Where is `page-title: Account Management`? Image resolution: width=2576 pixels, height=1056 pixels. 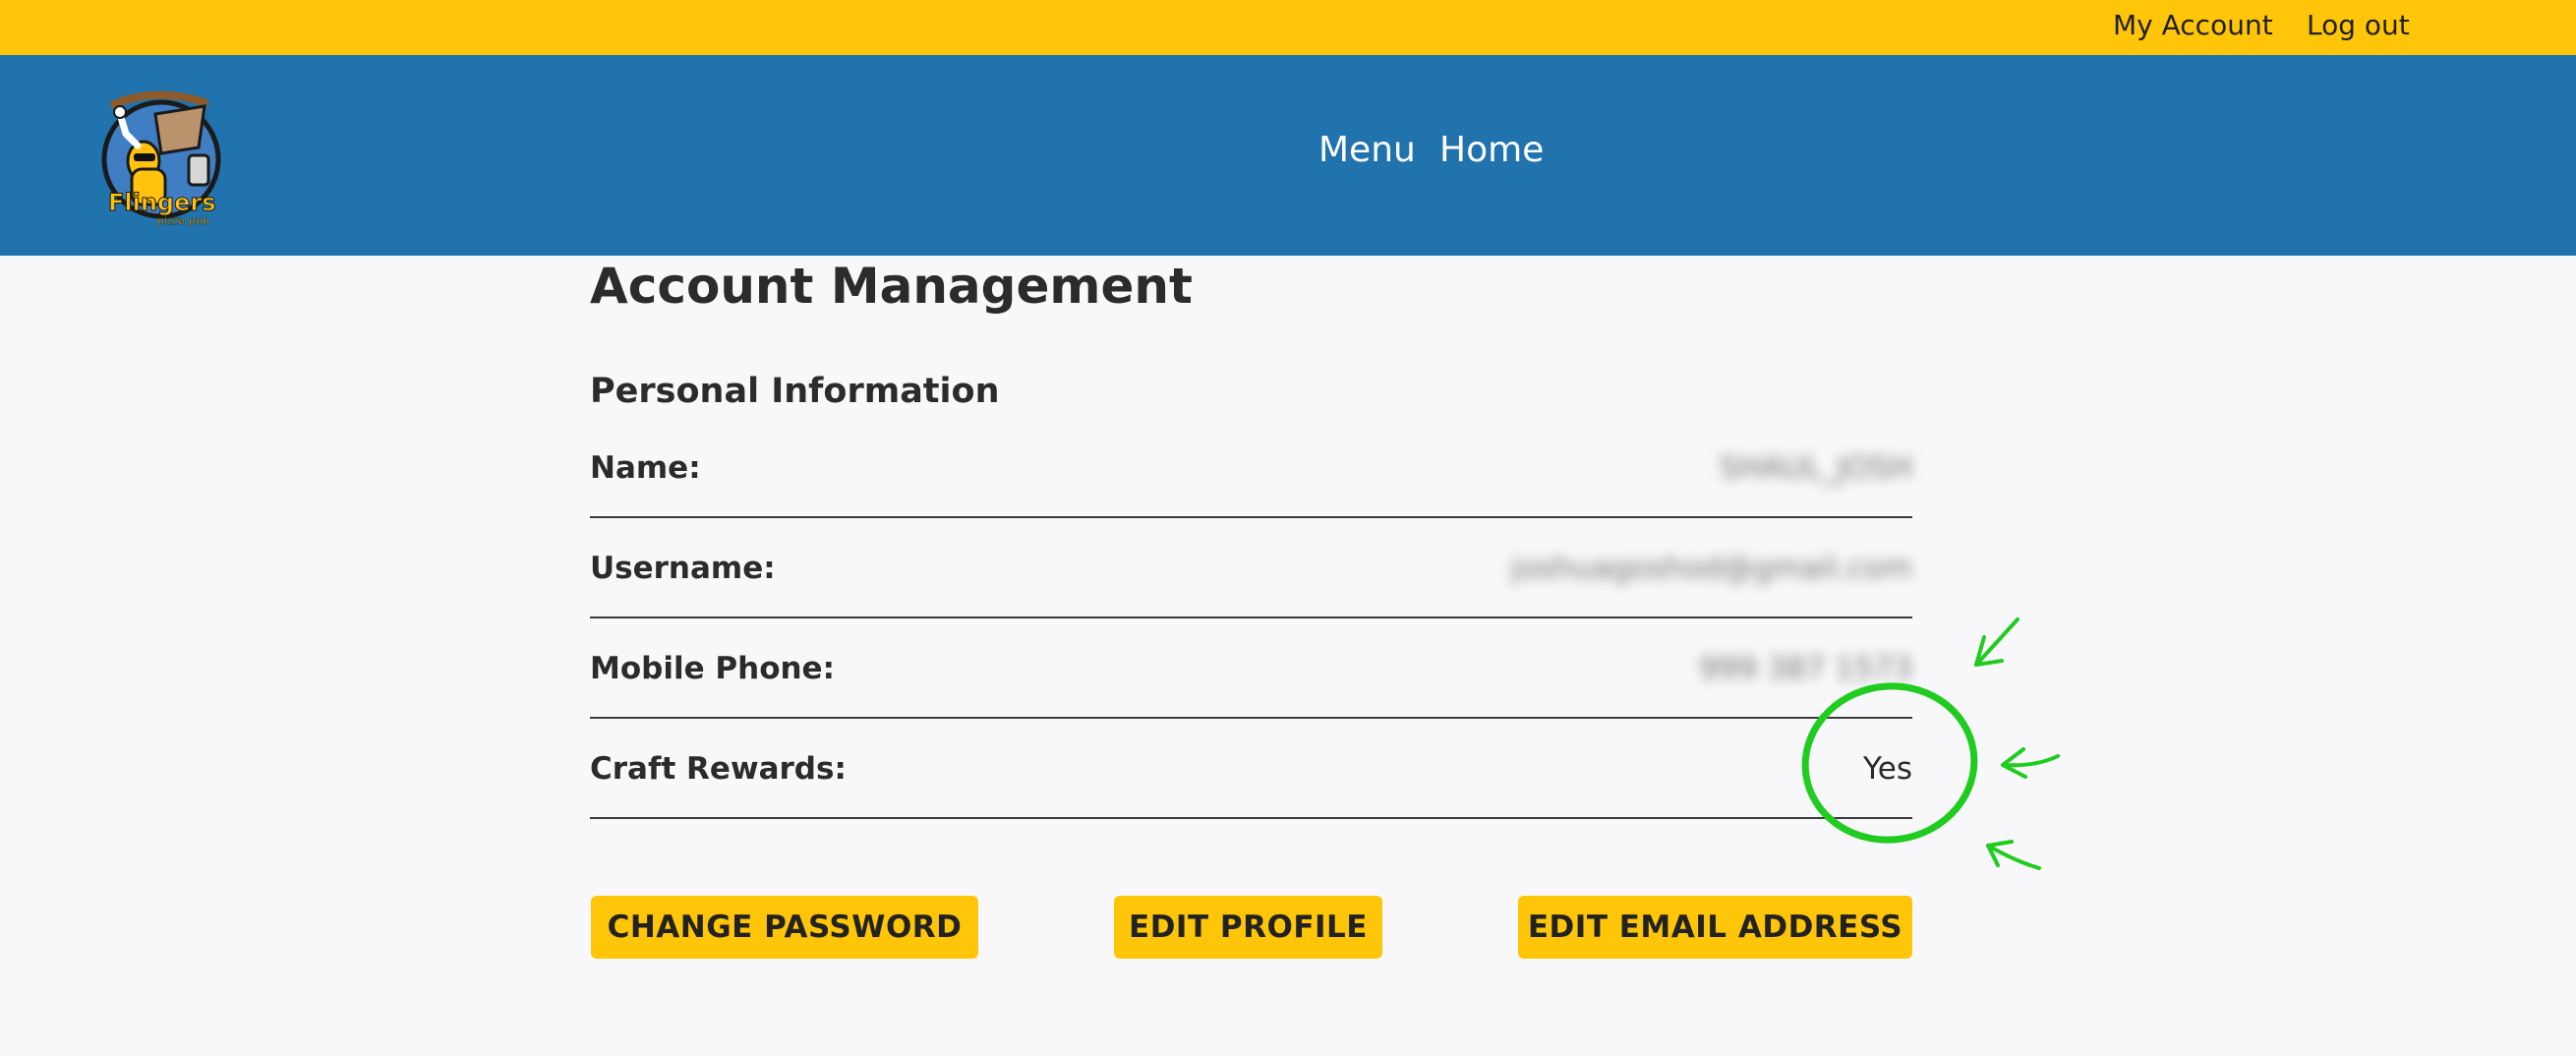 page-title: Account Management is located at coordinates (891, 286).